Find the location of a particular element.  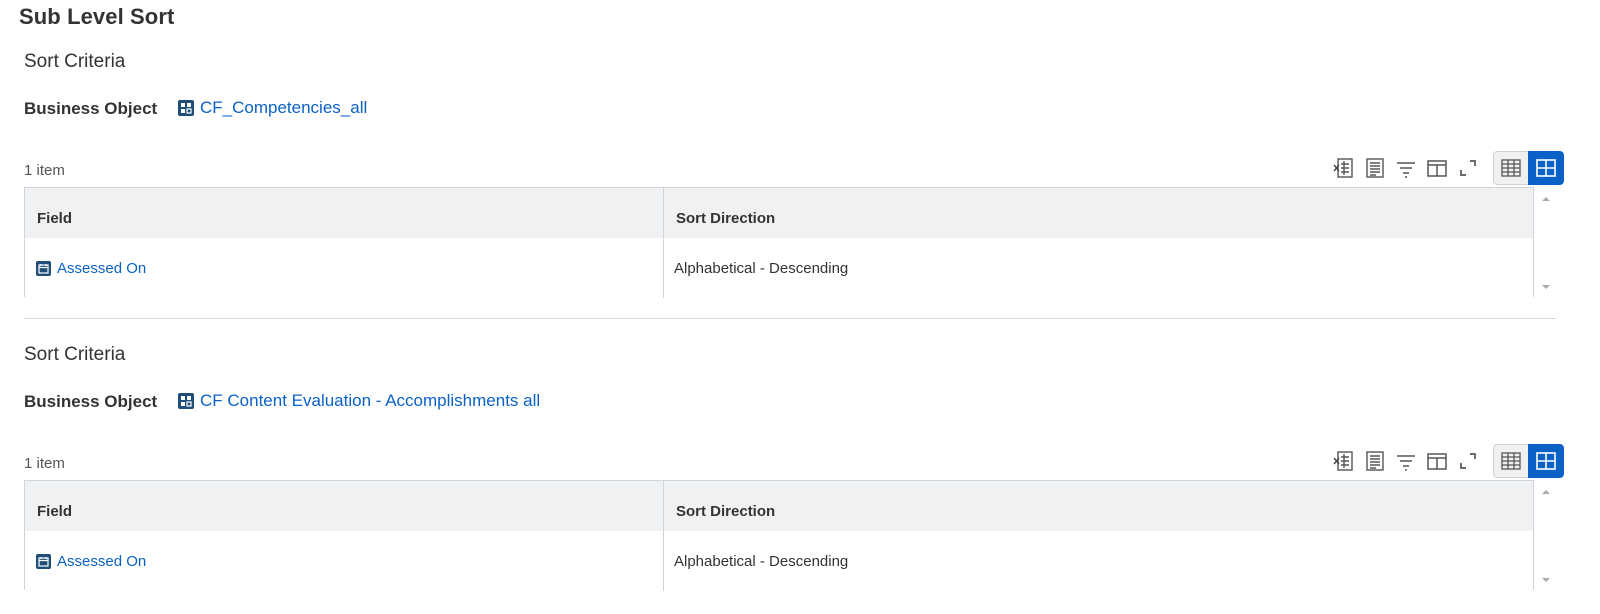

business-object-link: CF_Competencies_all is located at coordinates (272, 108).